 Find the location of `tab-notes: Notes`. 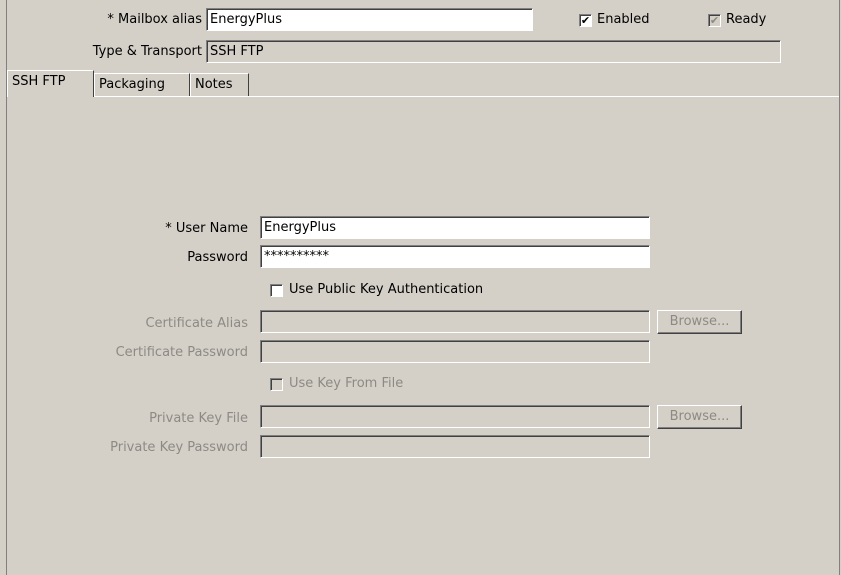

tab-notes: Notes is located at coordinates (219, 84).